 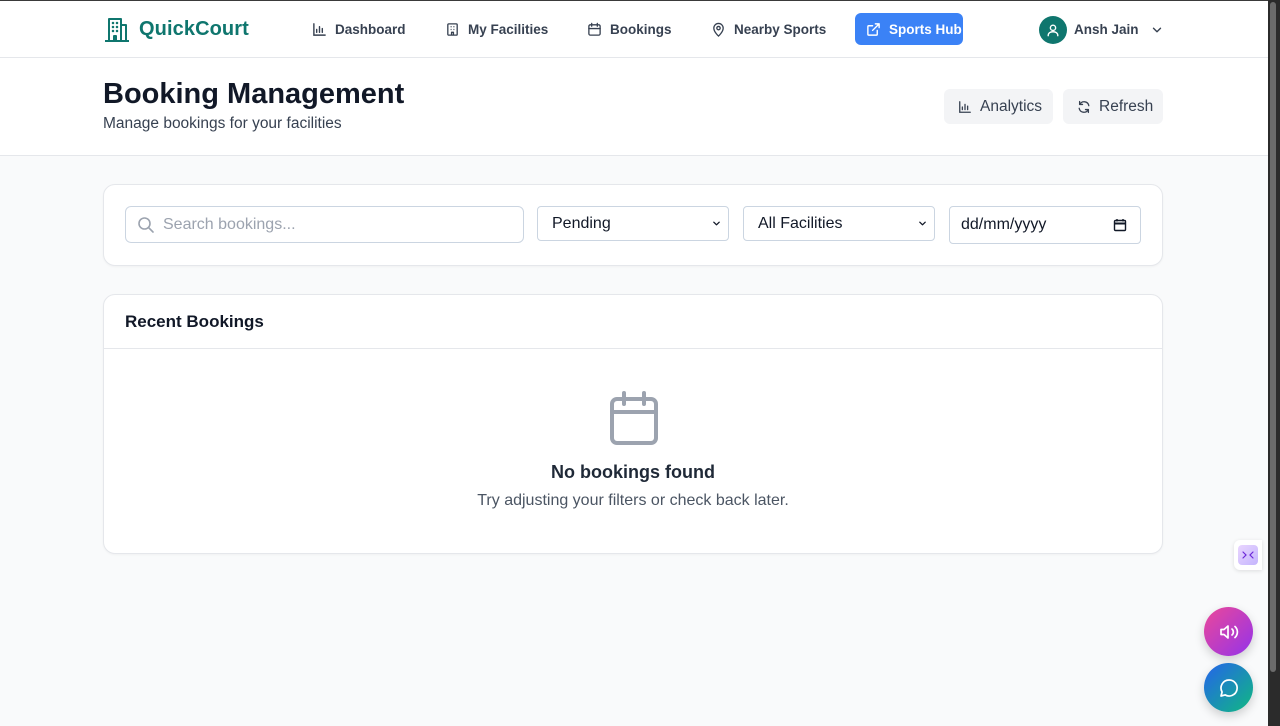 I want to click on nav-nearby-sports: Nearby Sports, so click(x=768, y=29).